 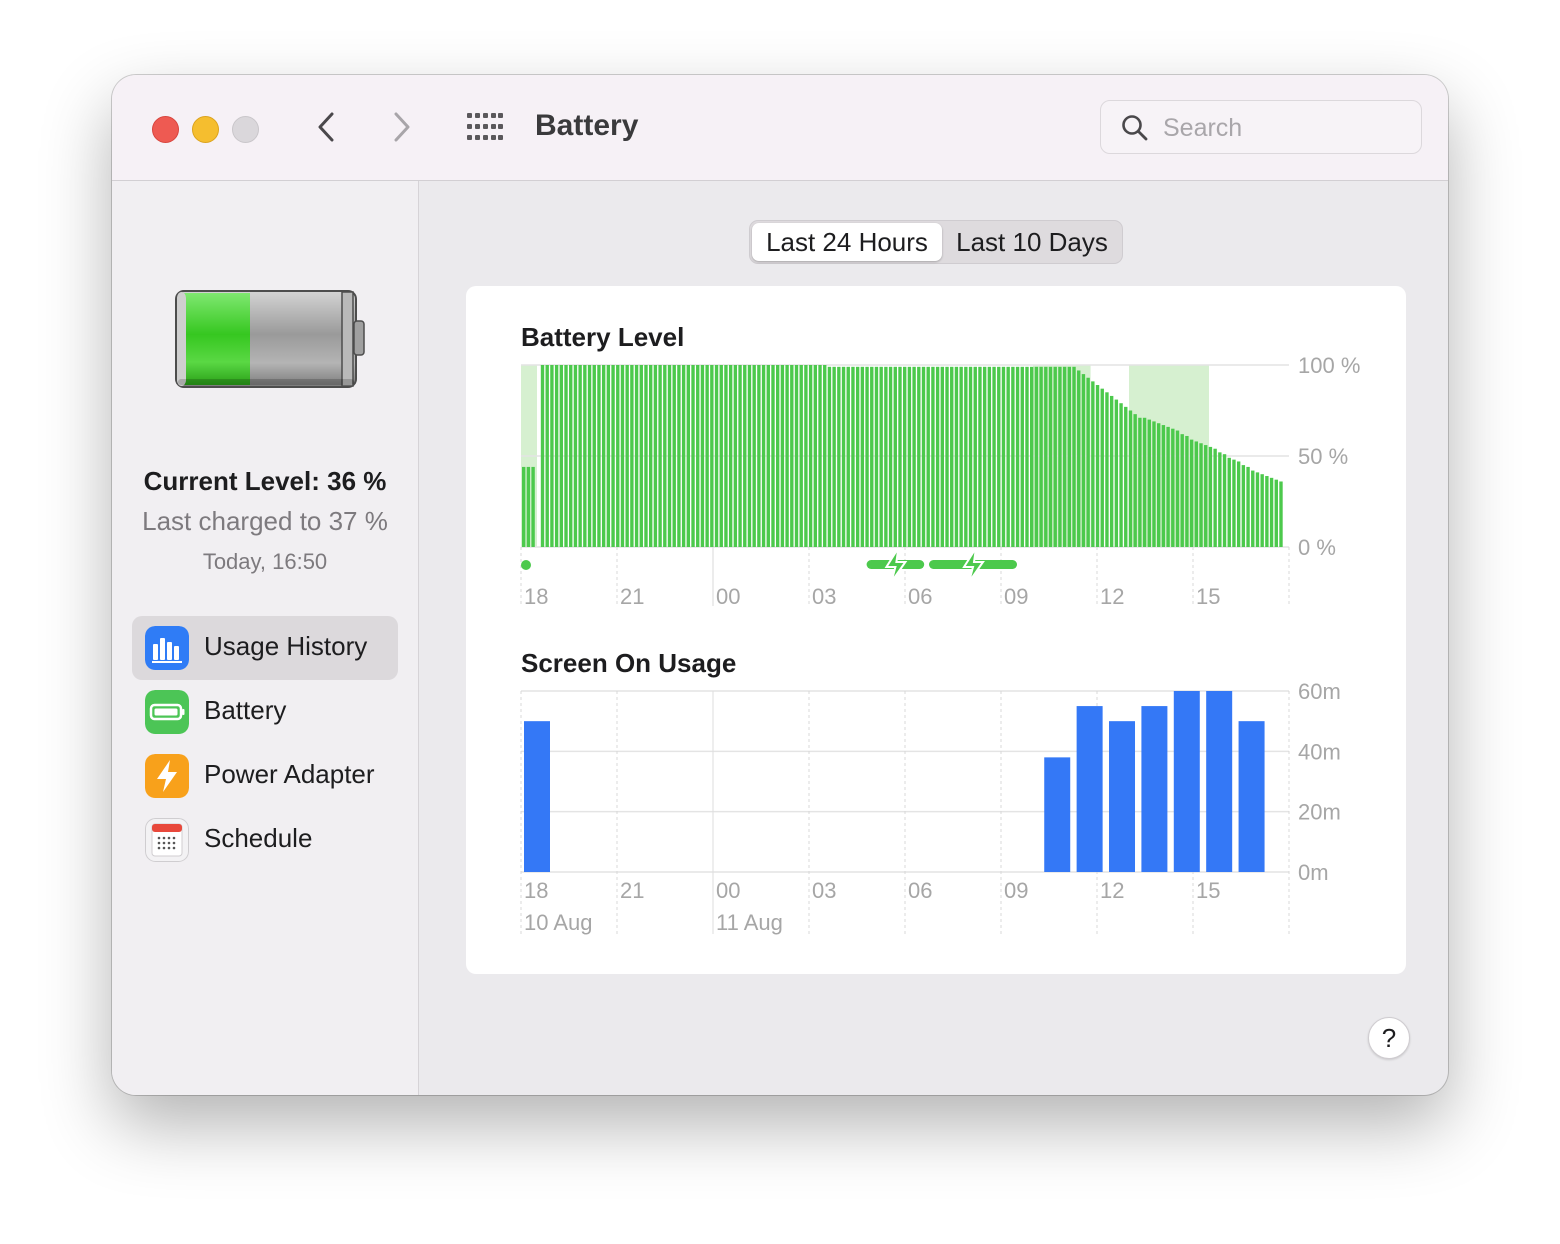 I want to click on x-tick-label: 03, so click(x=824, y=595).